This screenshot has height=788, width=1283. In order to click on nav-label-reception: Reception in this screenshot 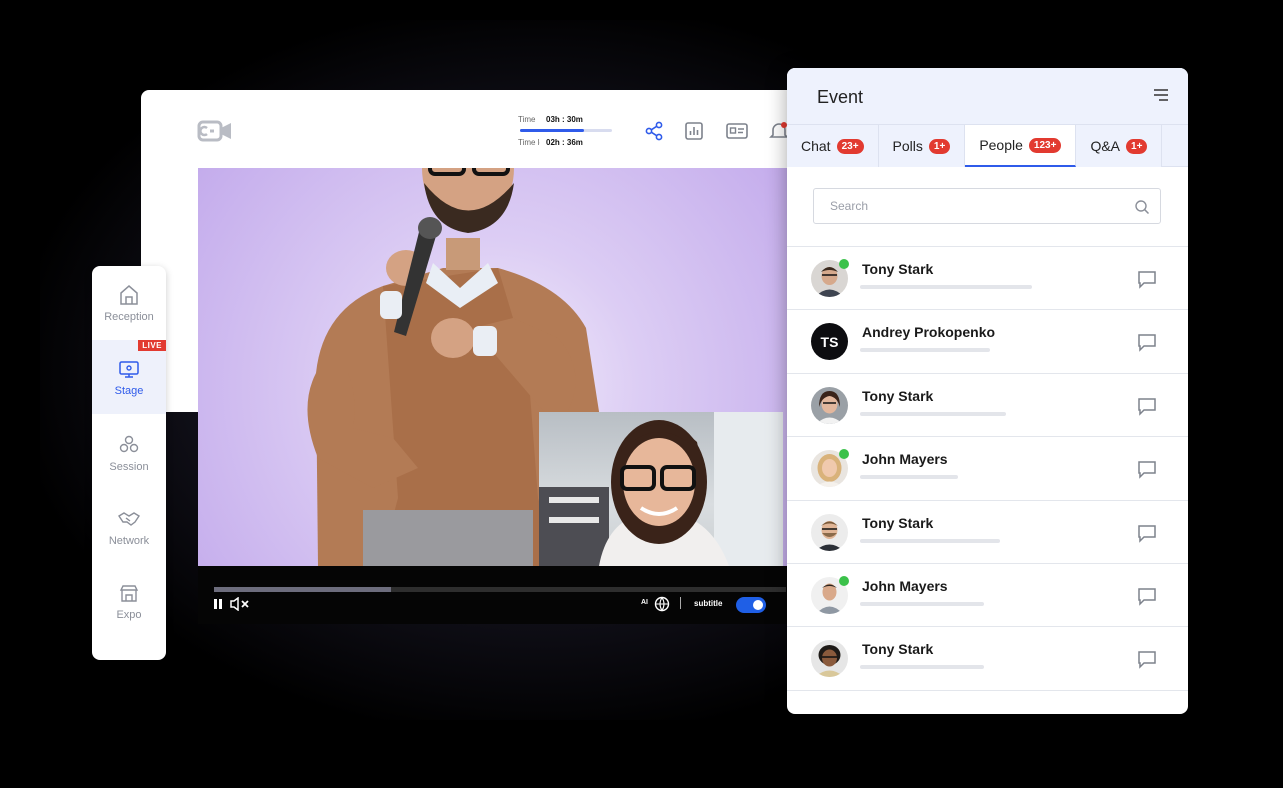, I will do `click(129, 317)`.